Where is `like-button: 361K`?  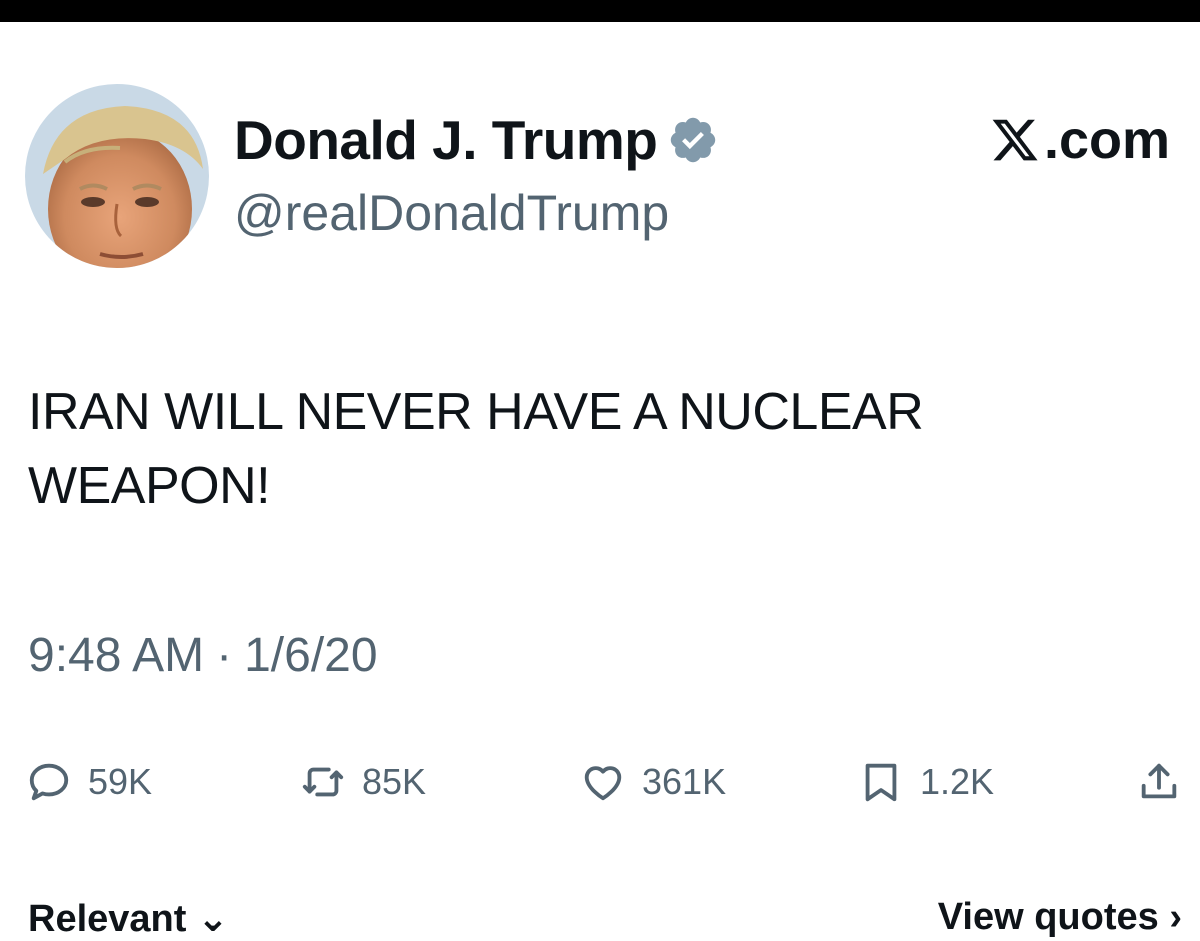
like-button: 361K is located at coordinates (653, 782).